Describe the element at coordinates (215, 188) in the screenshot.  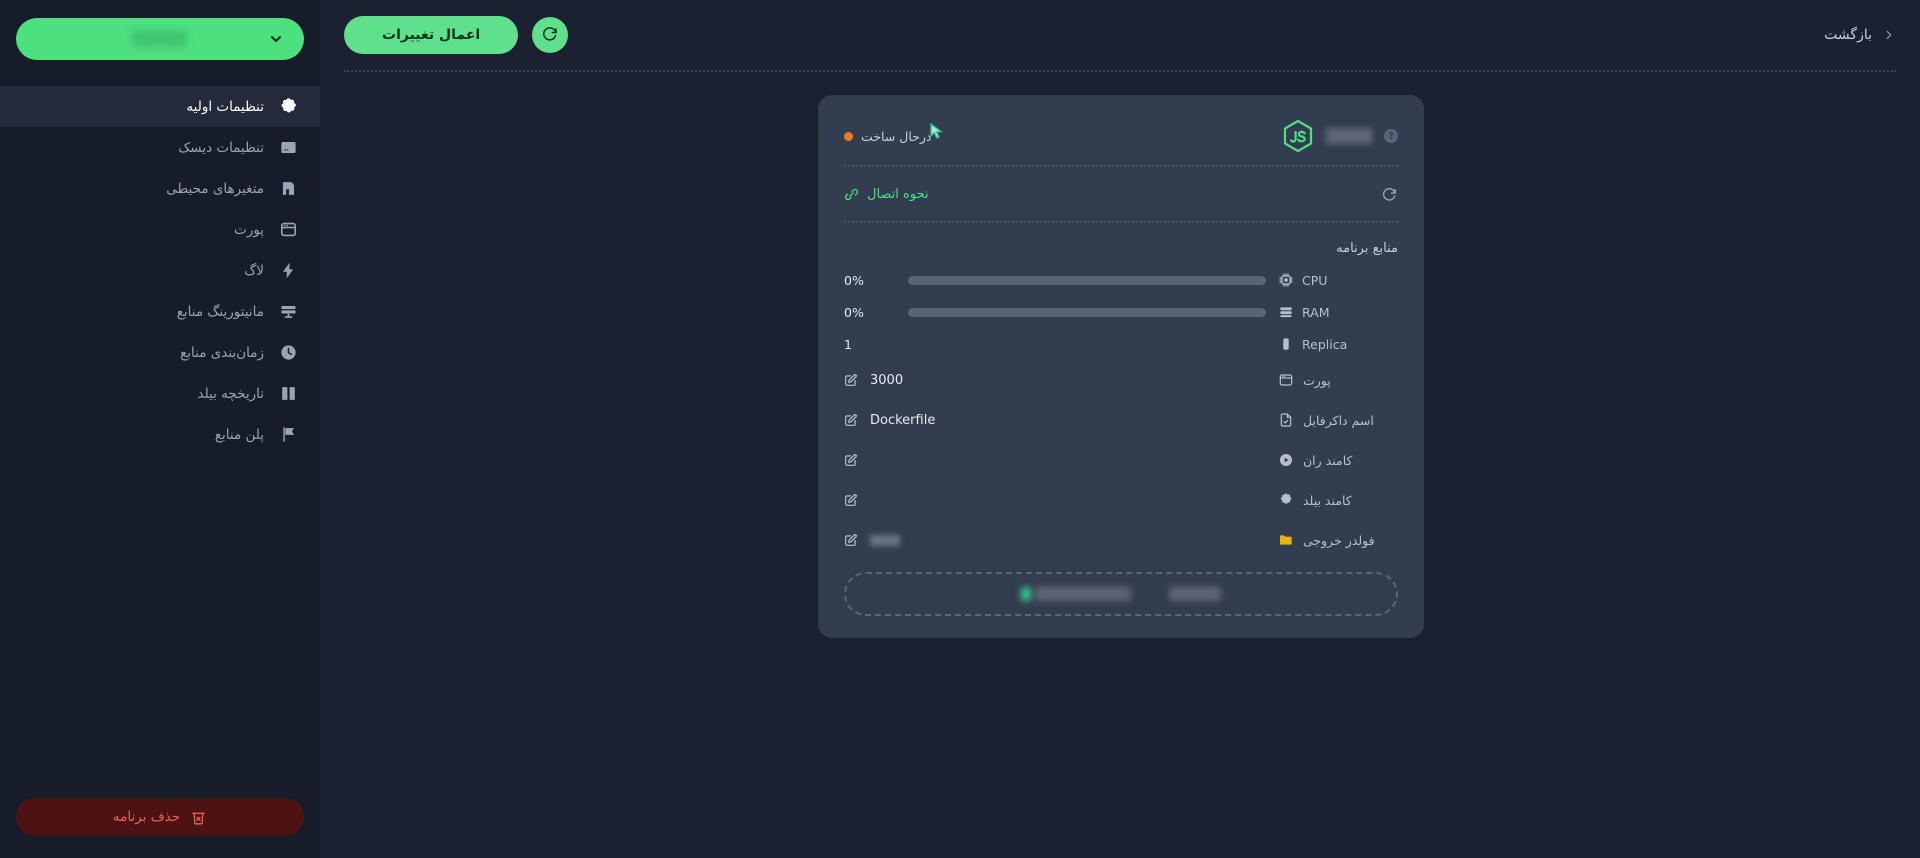
I see `sidebar-item-label: متغیرهای محیطی` at that location.